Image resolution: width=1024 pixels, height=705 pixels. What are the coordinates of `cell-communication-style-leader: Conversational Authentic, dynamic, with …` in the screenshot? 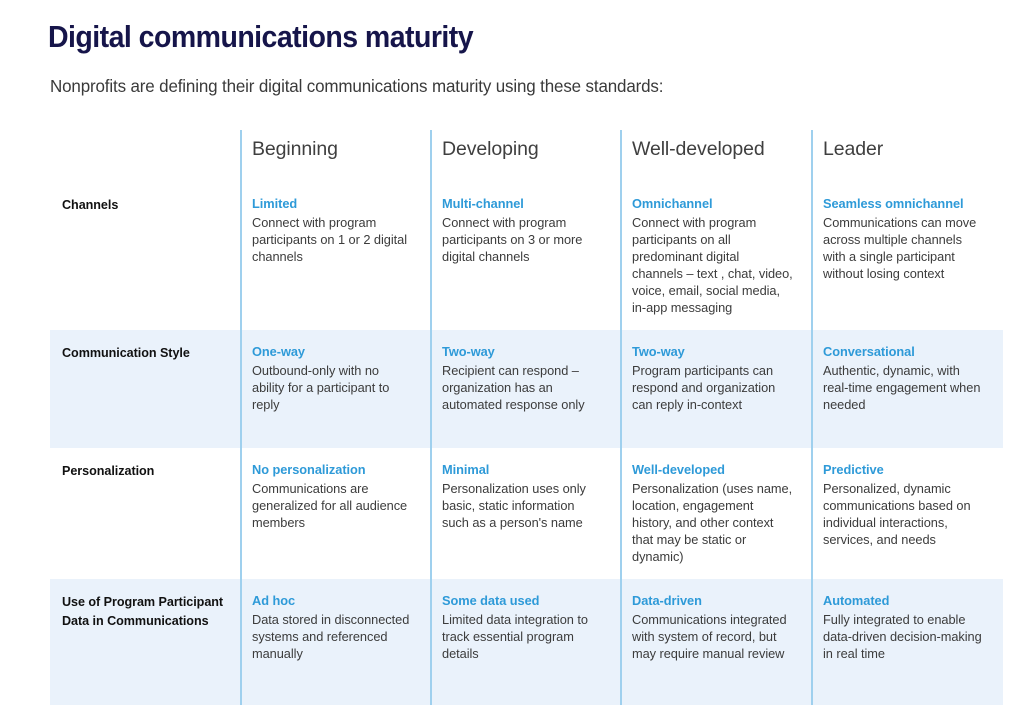 It's located at (906, 388).